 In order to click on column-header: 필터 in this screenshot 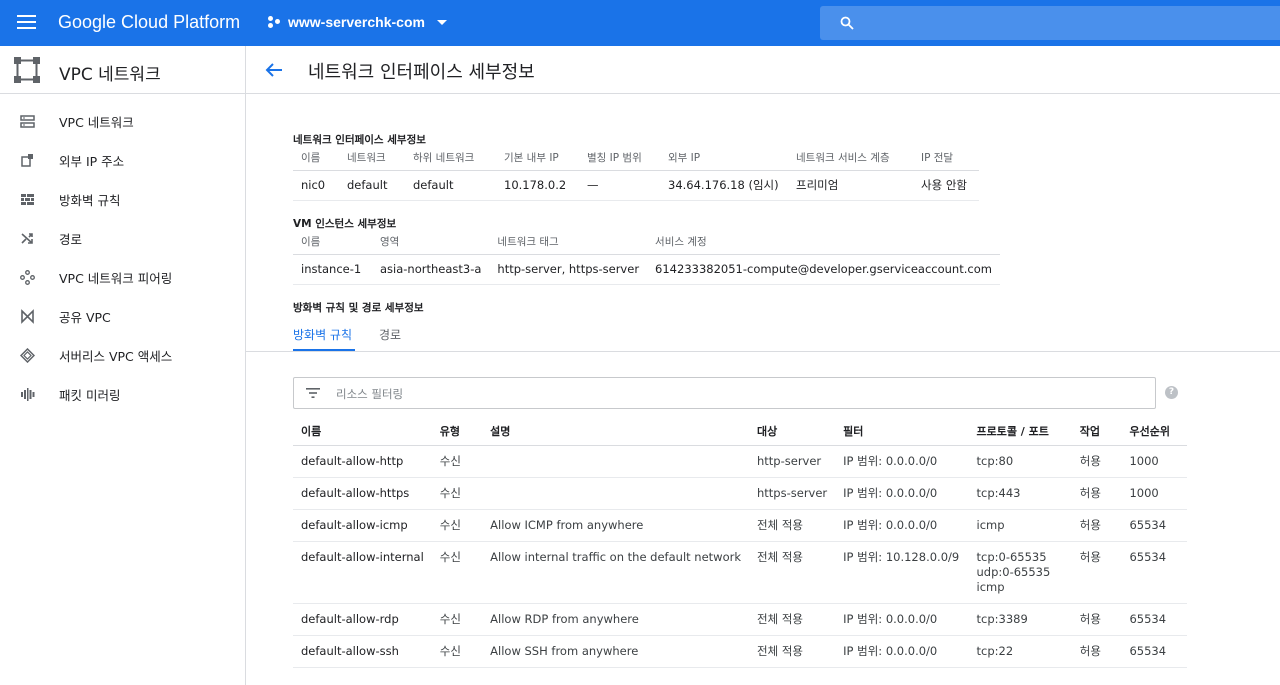, I will do `click(902, 431)`.